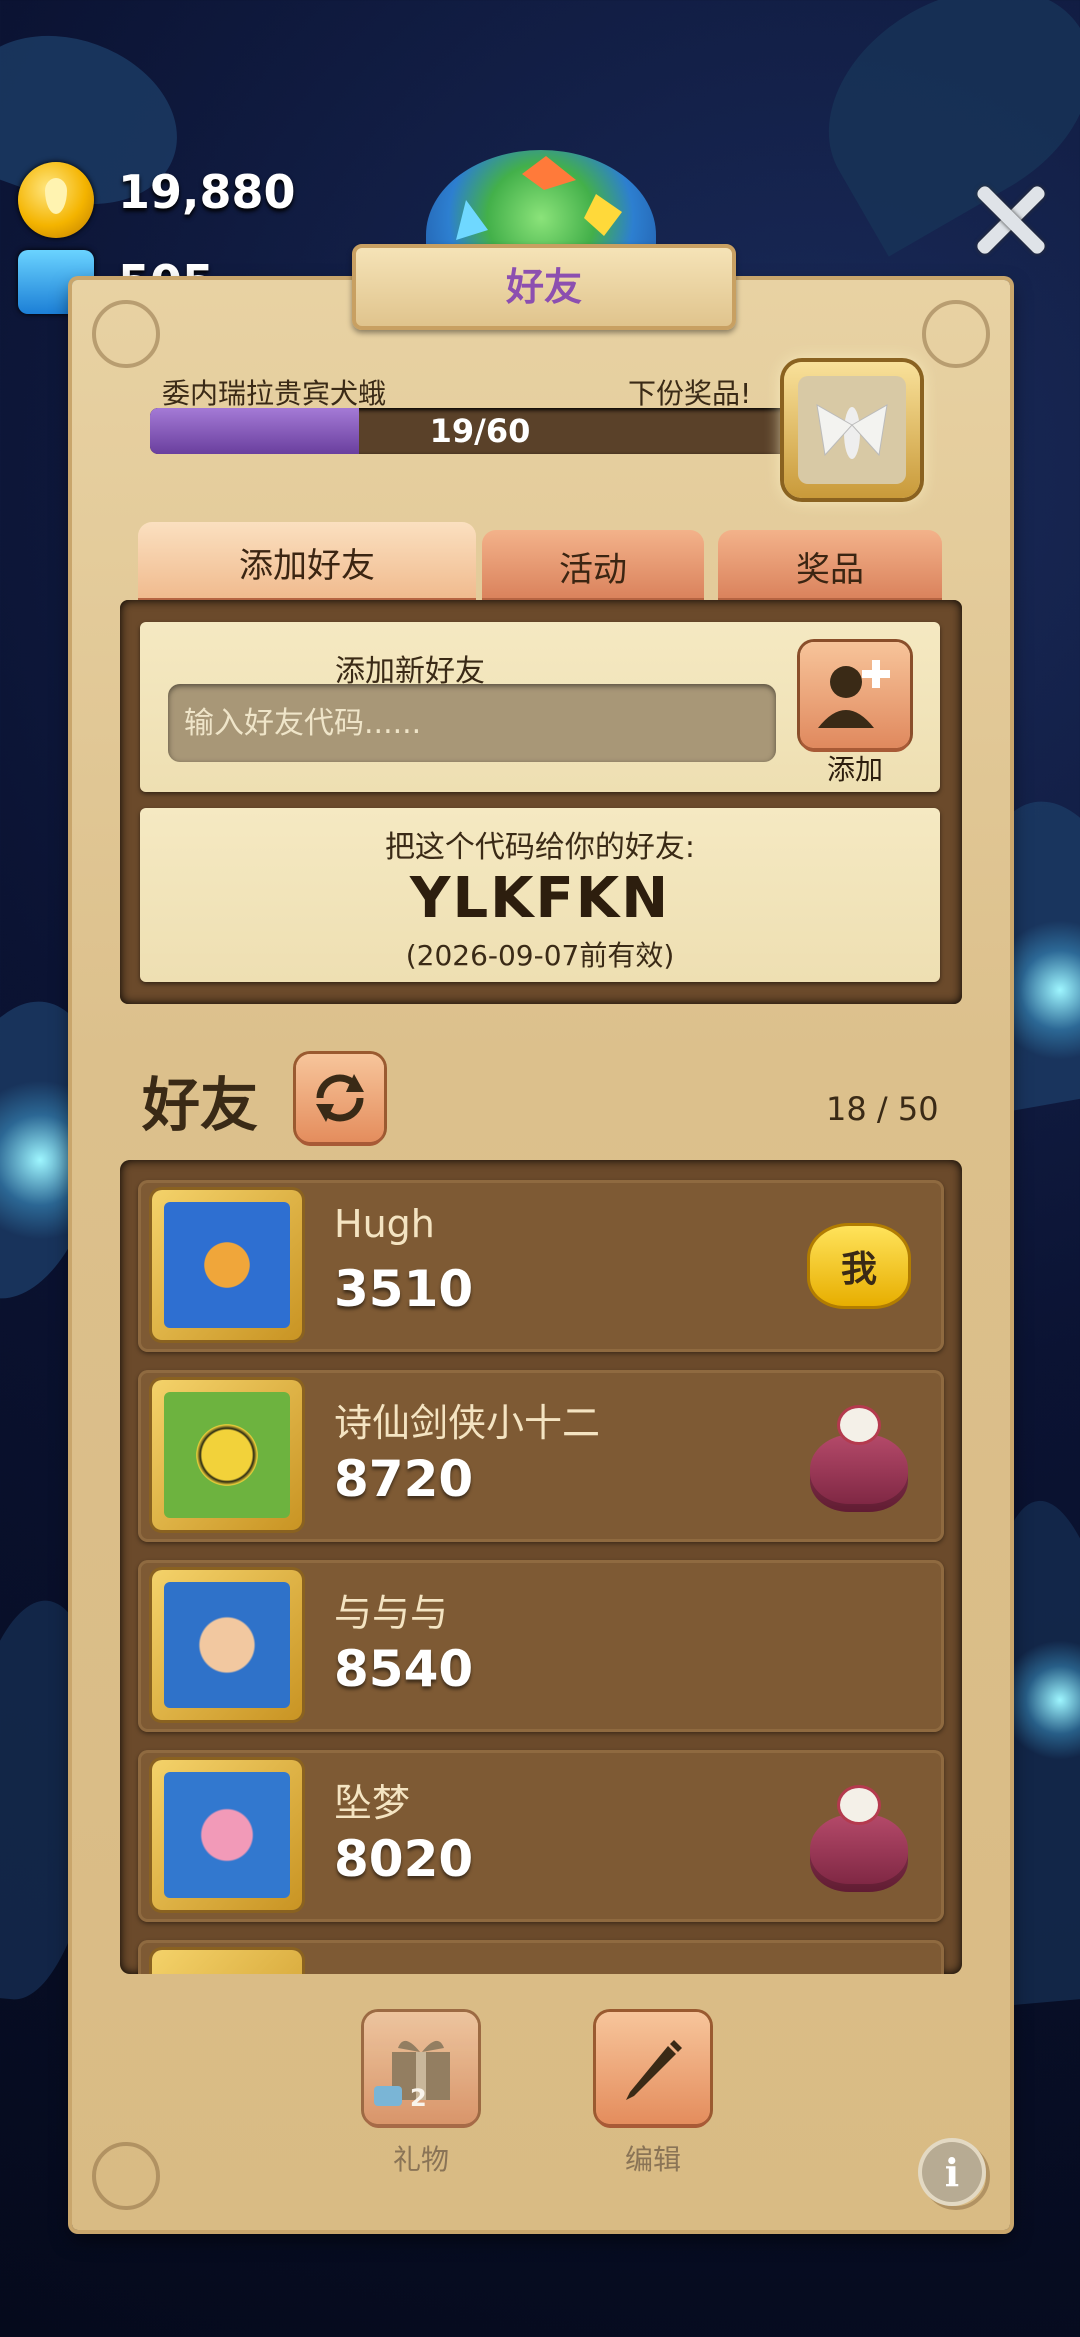 This screenshot has height=2337, width=1080. What do you see at coordinates (420, 2159) in the screenshot?
I see `gift-label: 礼物` at bounding box center [420, 2159].